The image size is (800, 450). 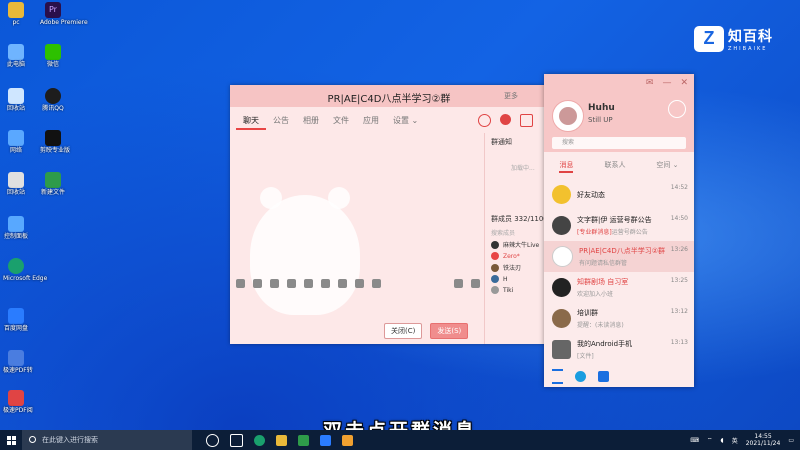 I want to click on mail-icon: ✉, so click(x=650, y=83).